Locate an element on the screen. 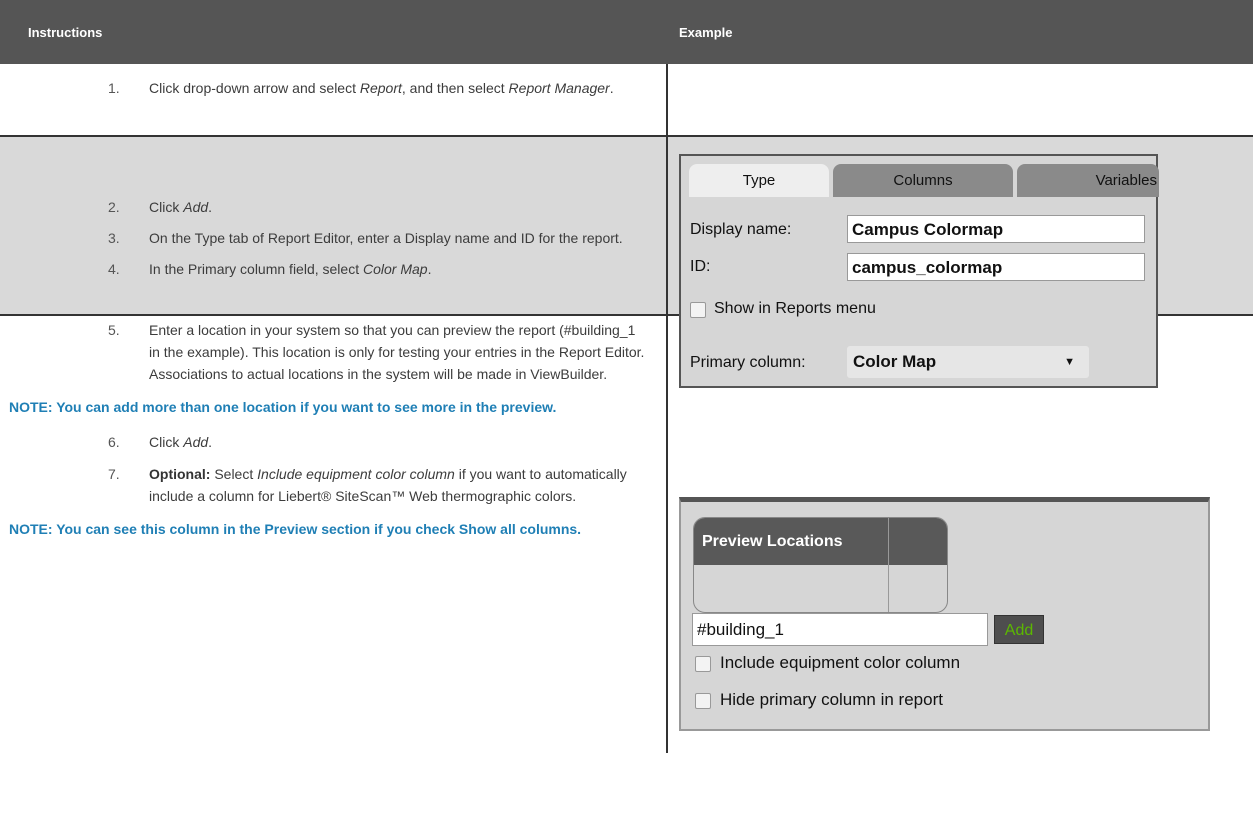 The height and width of the screenshot is (820, 1253). tab-type: Type is located at coordinates (759, 180).